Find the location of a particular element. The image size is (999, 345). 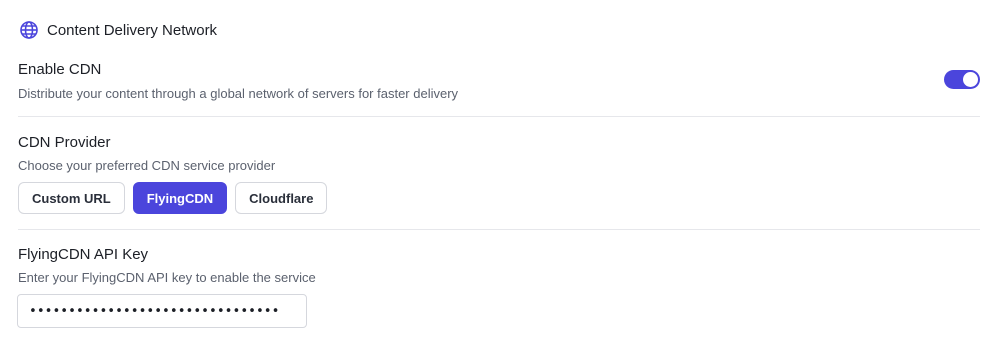

provider-option-cloudflare: Cloudflare is located at coordinates (281, 198).